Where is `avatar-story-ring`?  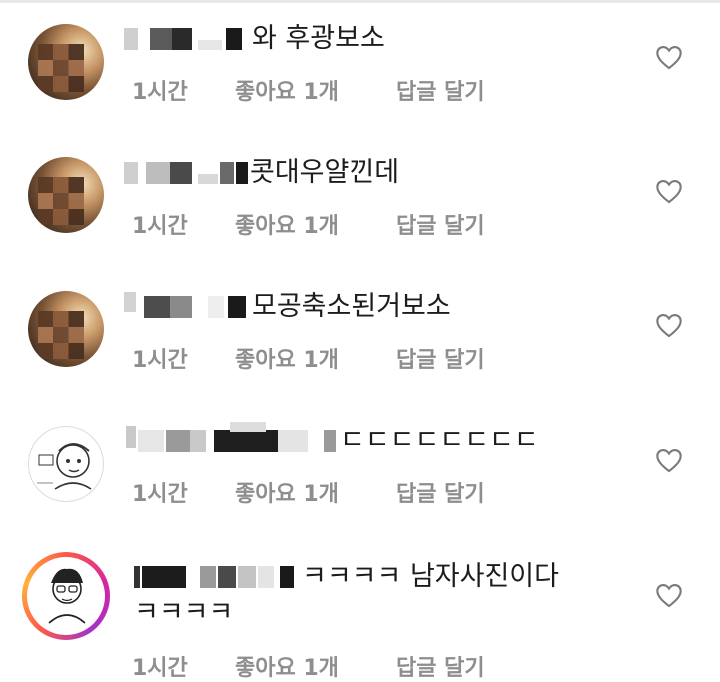
avatar-story-ring is located at coordinates (66, 596).